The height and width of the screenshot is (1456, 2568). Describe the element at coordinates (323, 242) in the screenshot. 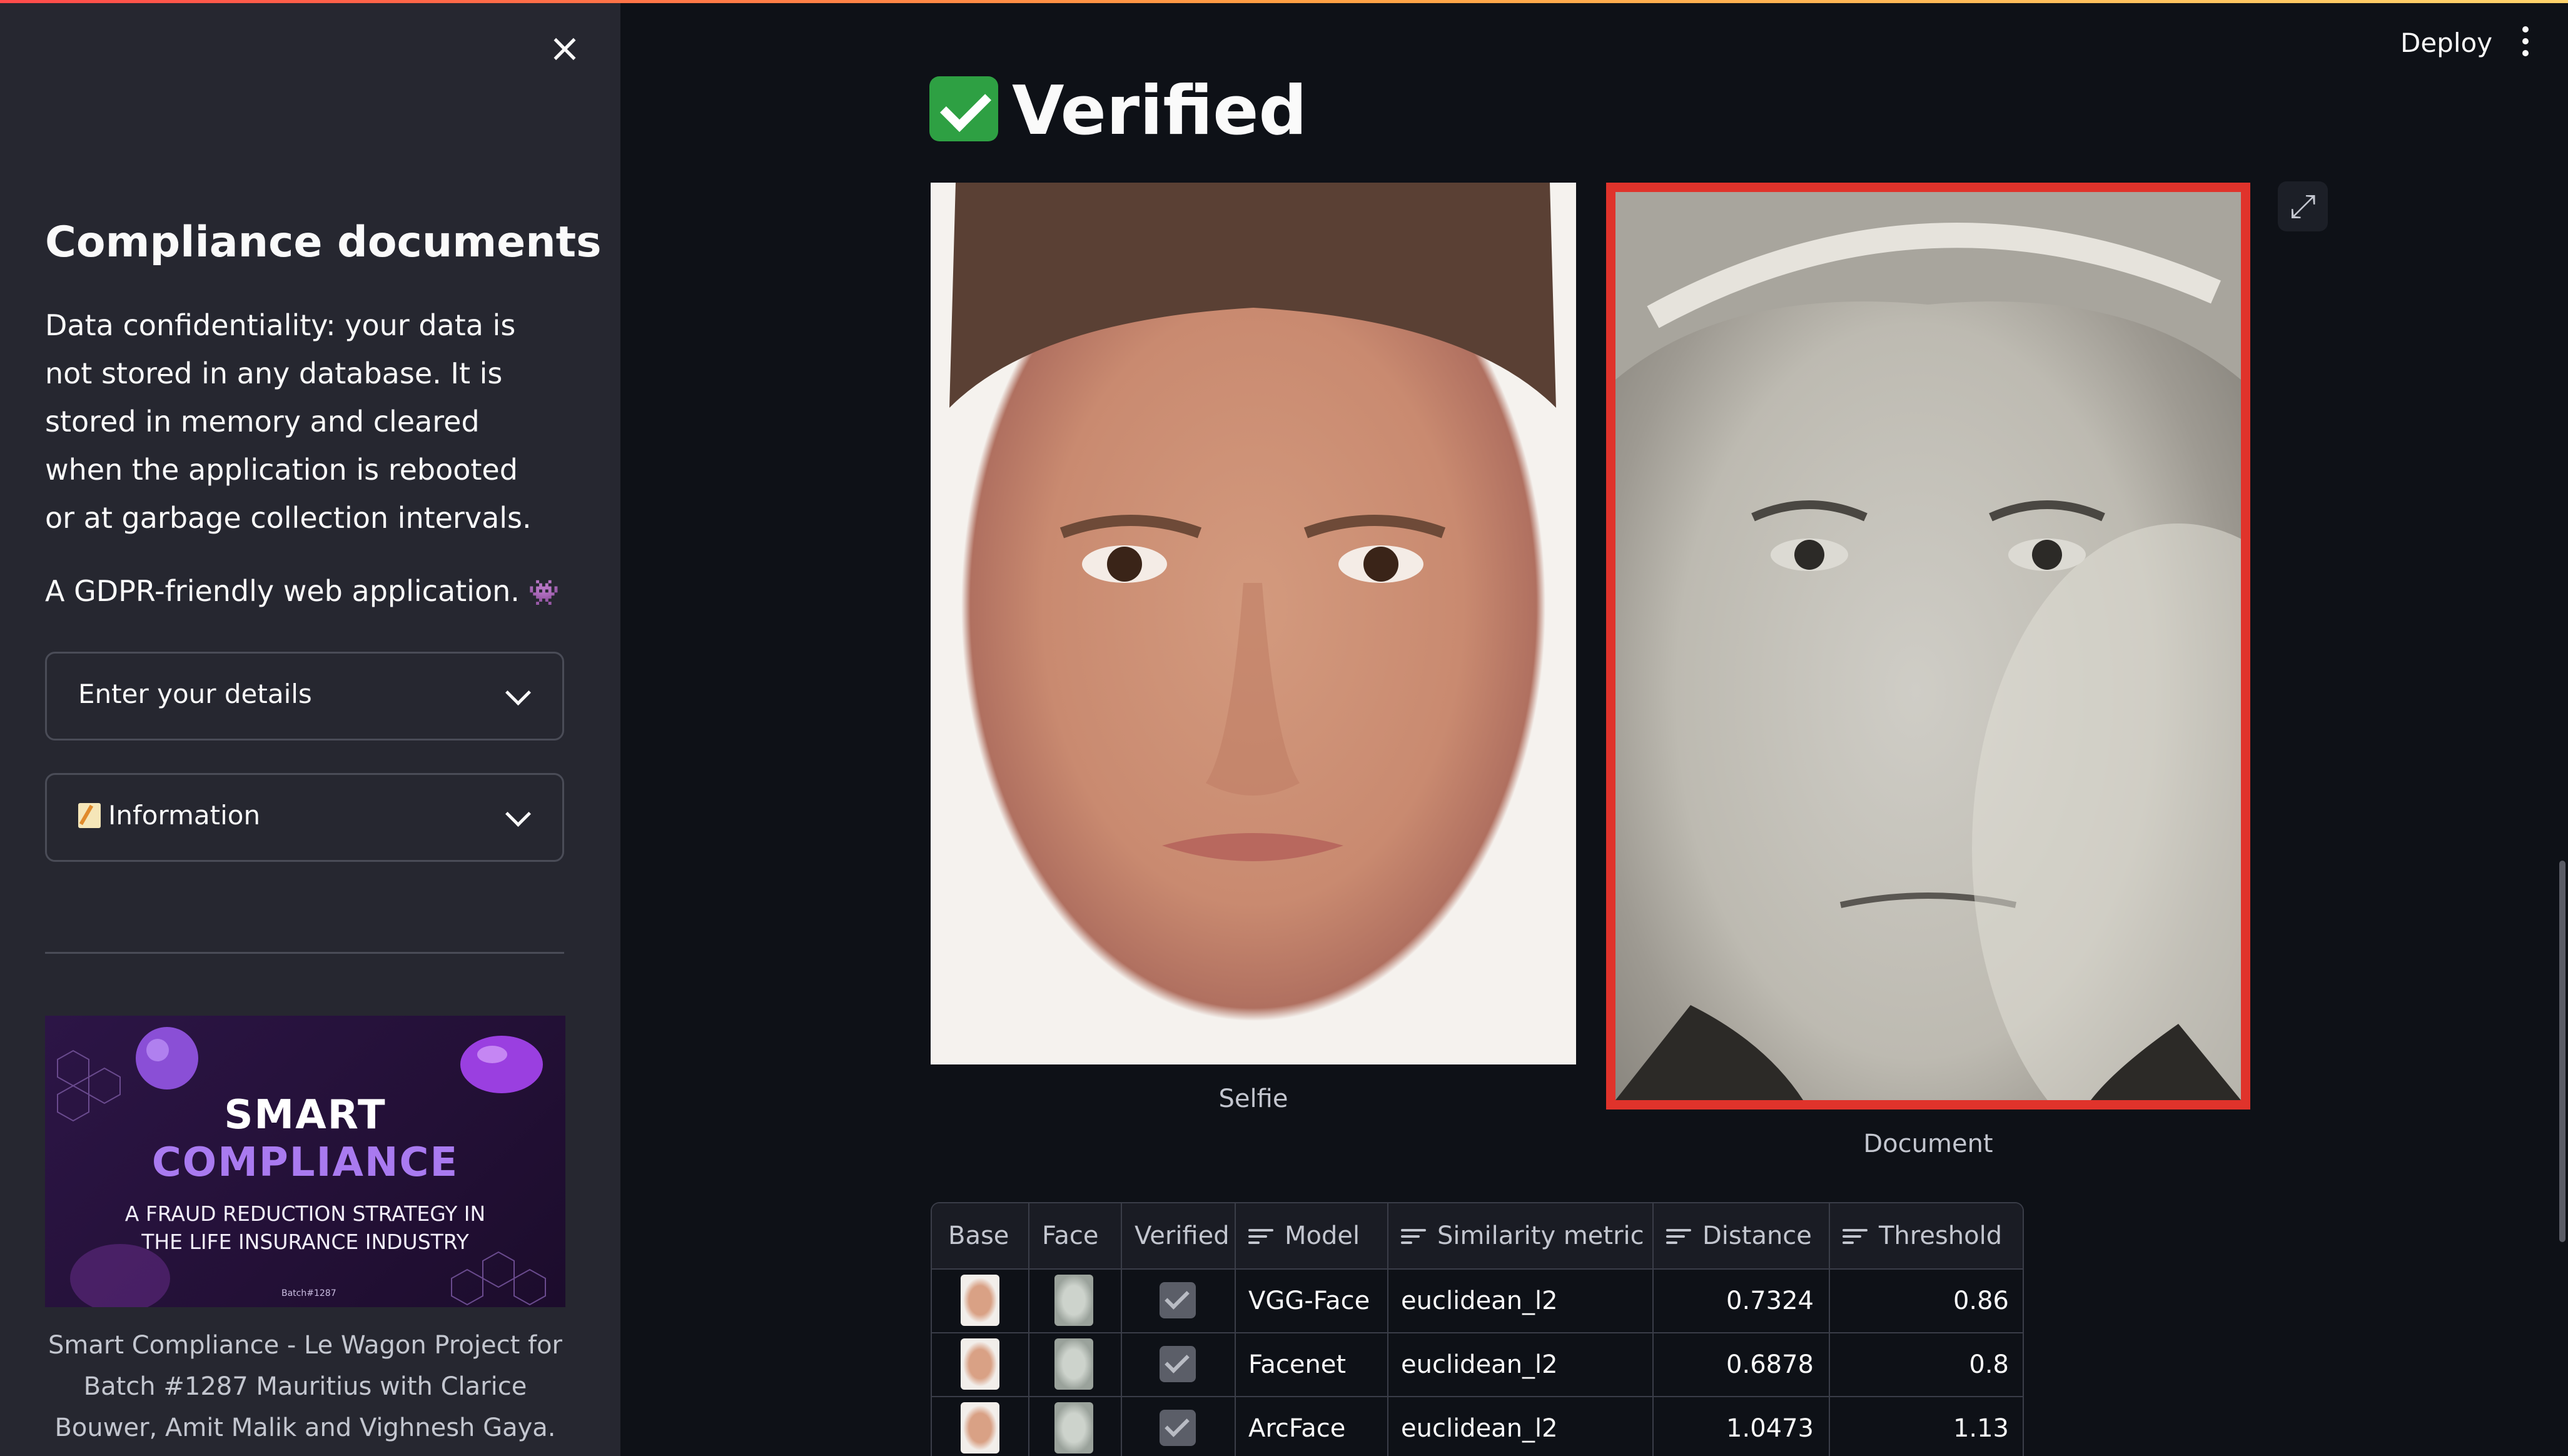

I see `sidebar-title: Compliance documents` at that location.